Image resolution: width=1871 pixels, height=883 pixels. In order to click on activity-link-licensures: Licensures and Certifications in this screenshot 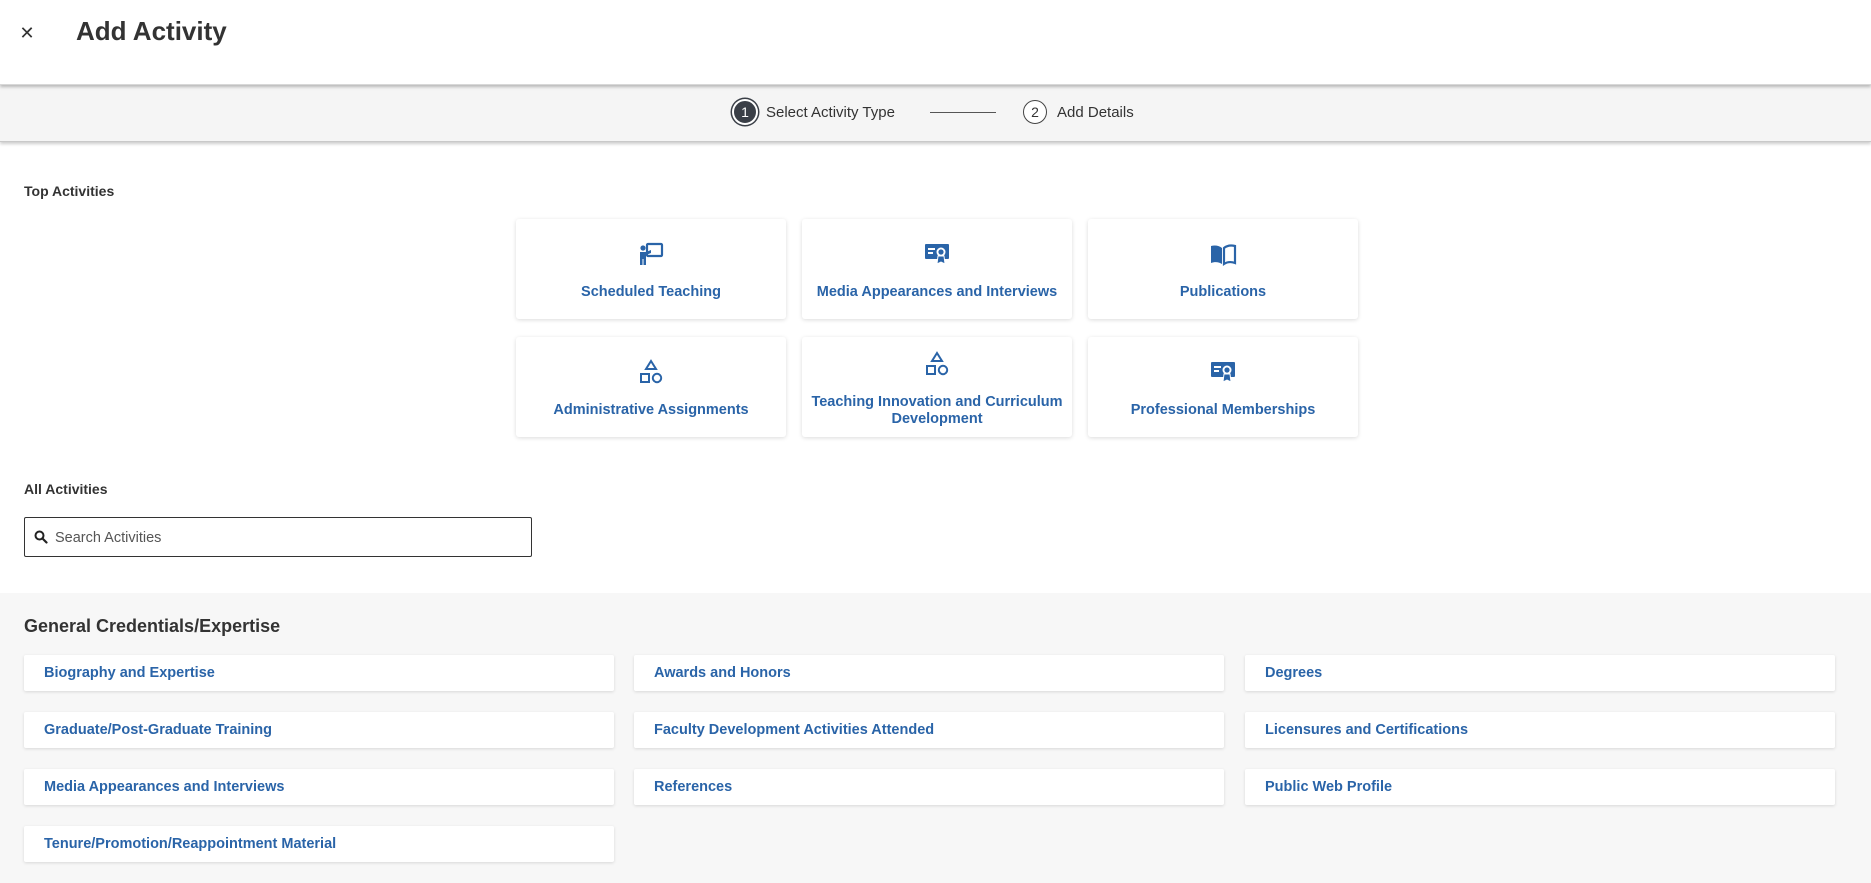, I will do `click(1540, 730)`.